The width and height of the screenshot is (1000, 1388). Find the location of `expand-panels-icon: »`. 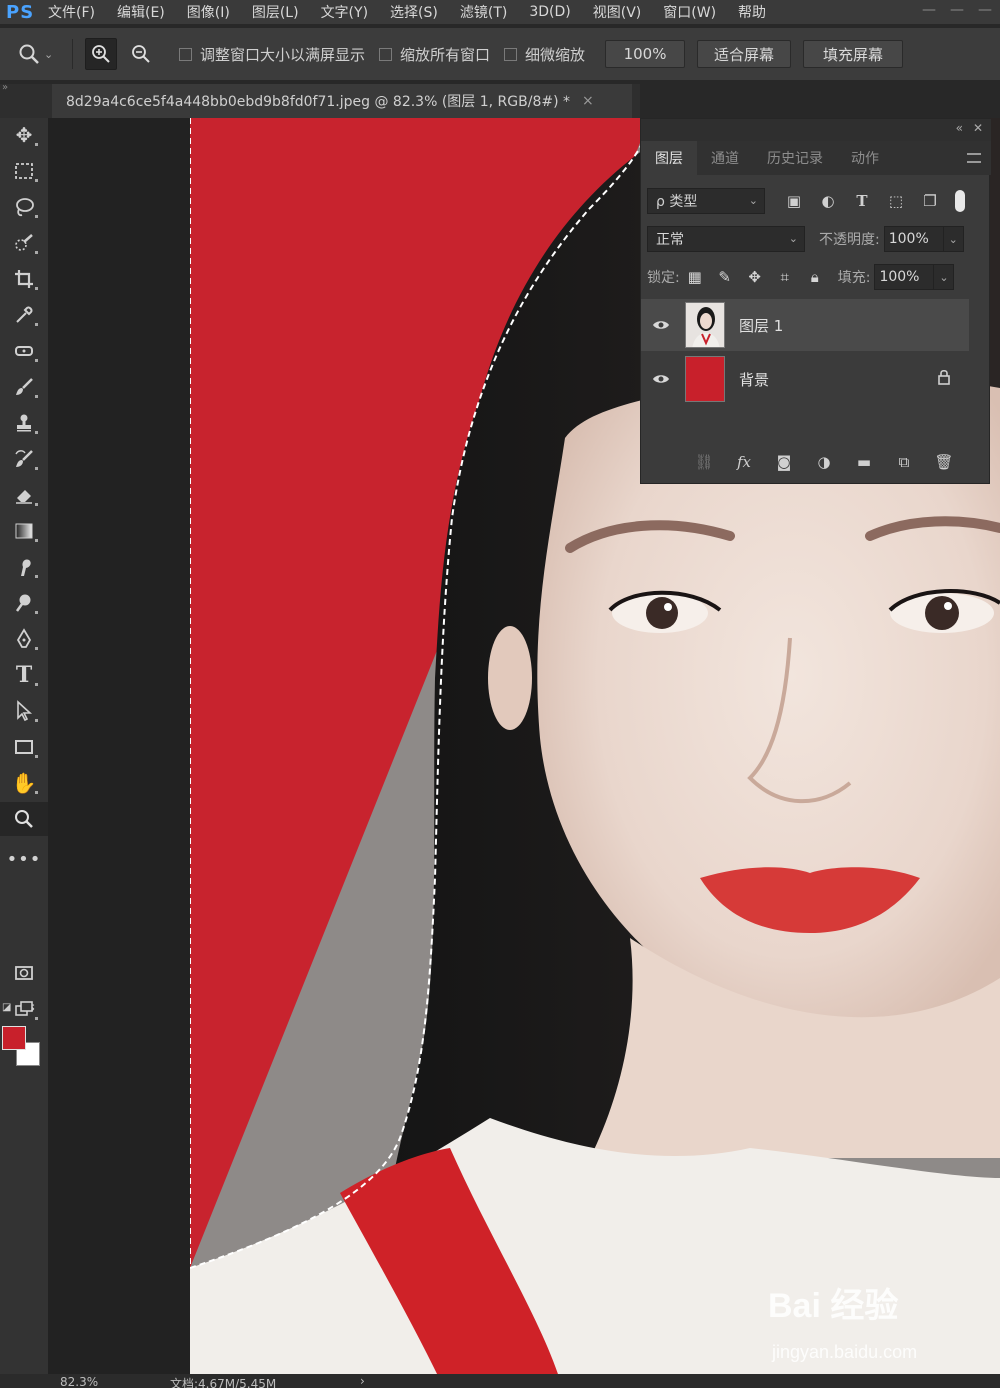

expand-panels-icon: » is located at coordinates (5, 87).